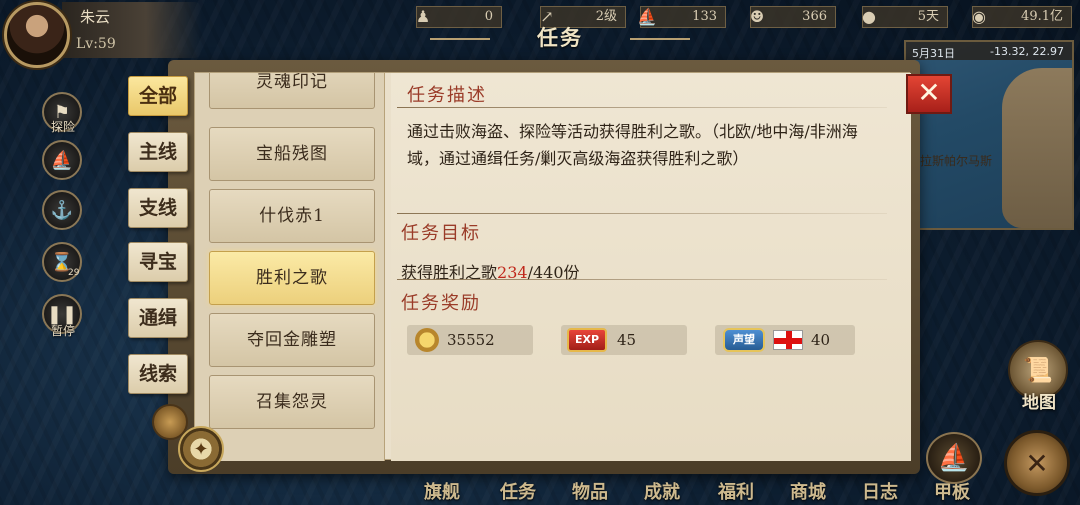  Describe the element at coordinates (62, 127) in the screenshot. I see `explore-label: 探险` at that location.